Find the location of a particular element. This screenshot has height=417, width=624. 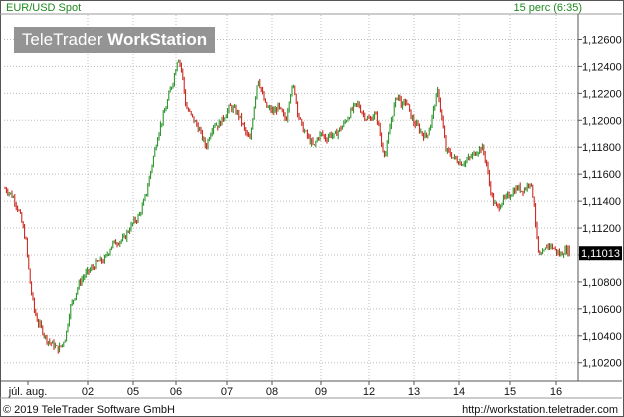

y-tick-label: 1,12200 is located at coordinates (602, 94).